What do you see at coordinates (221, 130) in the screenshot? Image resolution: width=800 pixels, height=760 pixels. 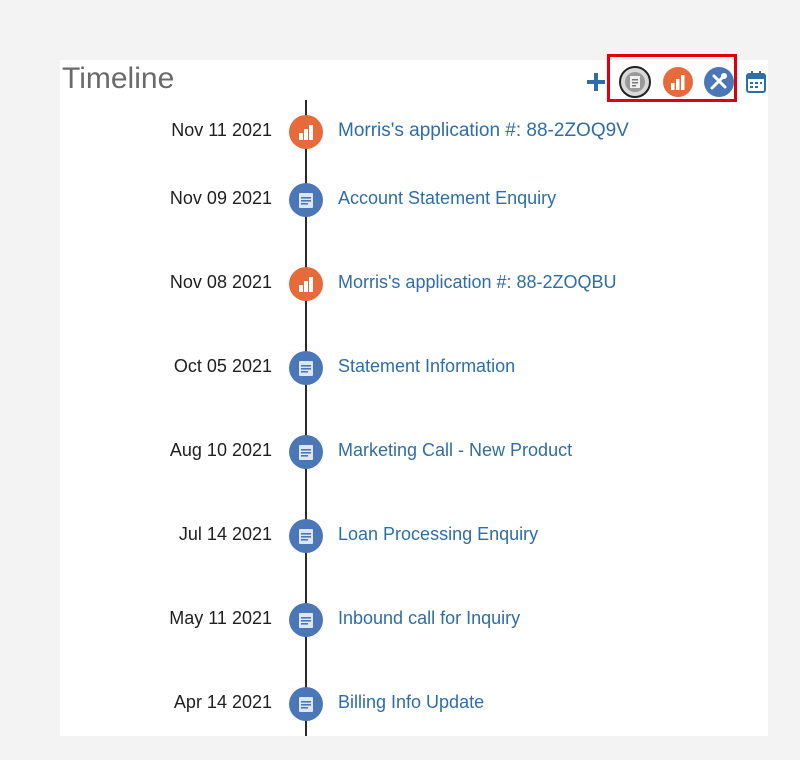 I see `event-date: Nov 11 2021` at bounding box center [221, 130].